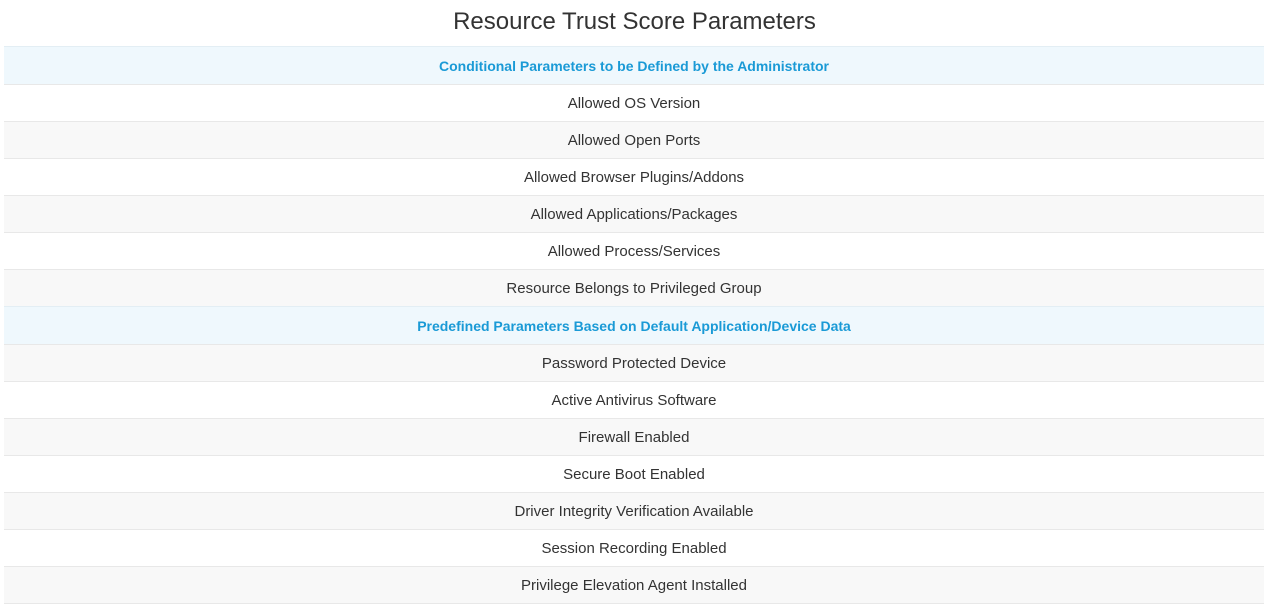 Image resolution: width=1269 pixels, height=612 pixels. I want to click on table-row: Password Protected Device, so click(634, 363).